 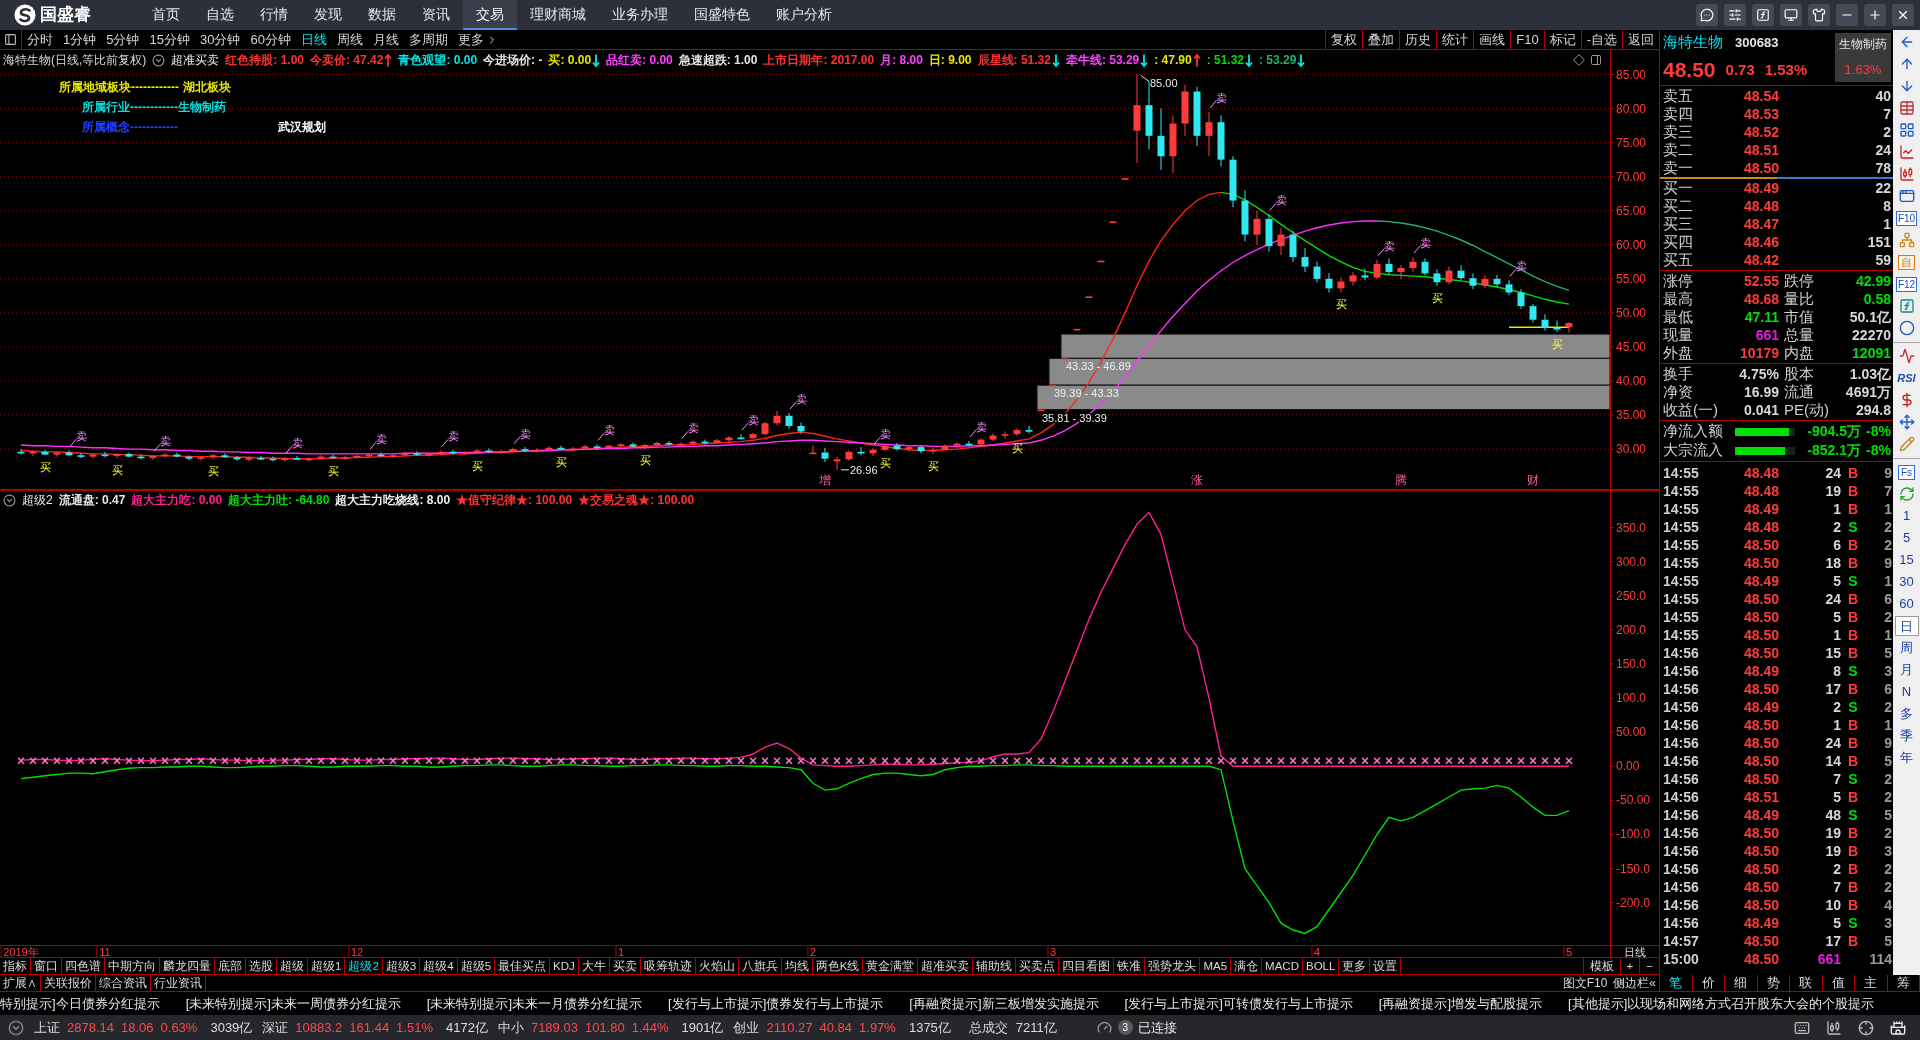 What do you see at coordinates (476, 966) in the screenshot?
I see `indicator-tab: 超级5` at bounding box center [476, 966].